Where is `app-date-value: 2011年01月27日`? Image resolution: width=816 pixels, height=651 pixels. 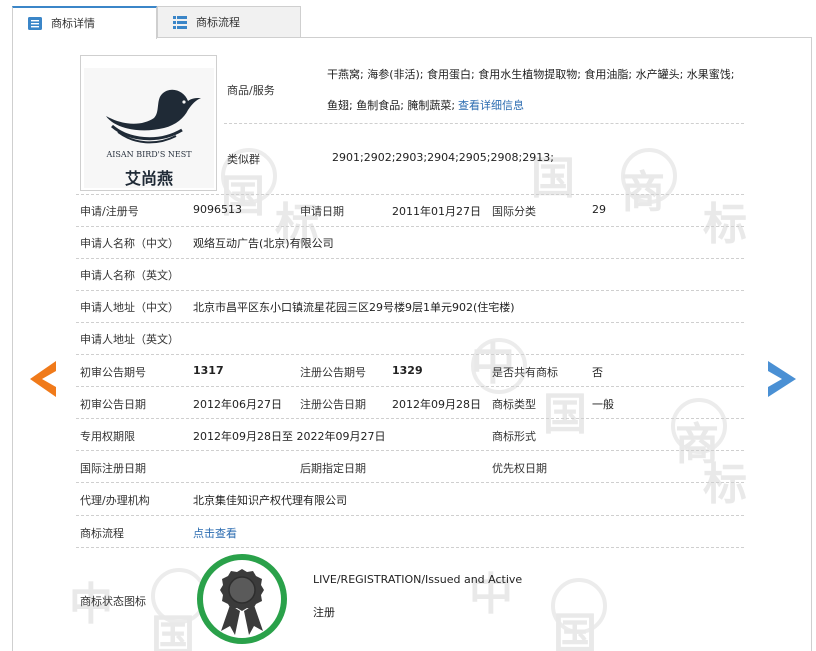
app-date-value: 2011年01月27日 is located at coordinates (436, 211).